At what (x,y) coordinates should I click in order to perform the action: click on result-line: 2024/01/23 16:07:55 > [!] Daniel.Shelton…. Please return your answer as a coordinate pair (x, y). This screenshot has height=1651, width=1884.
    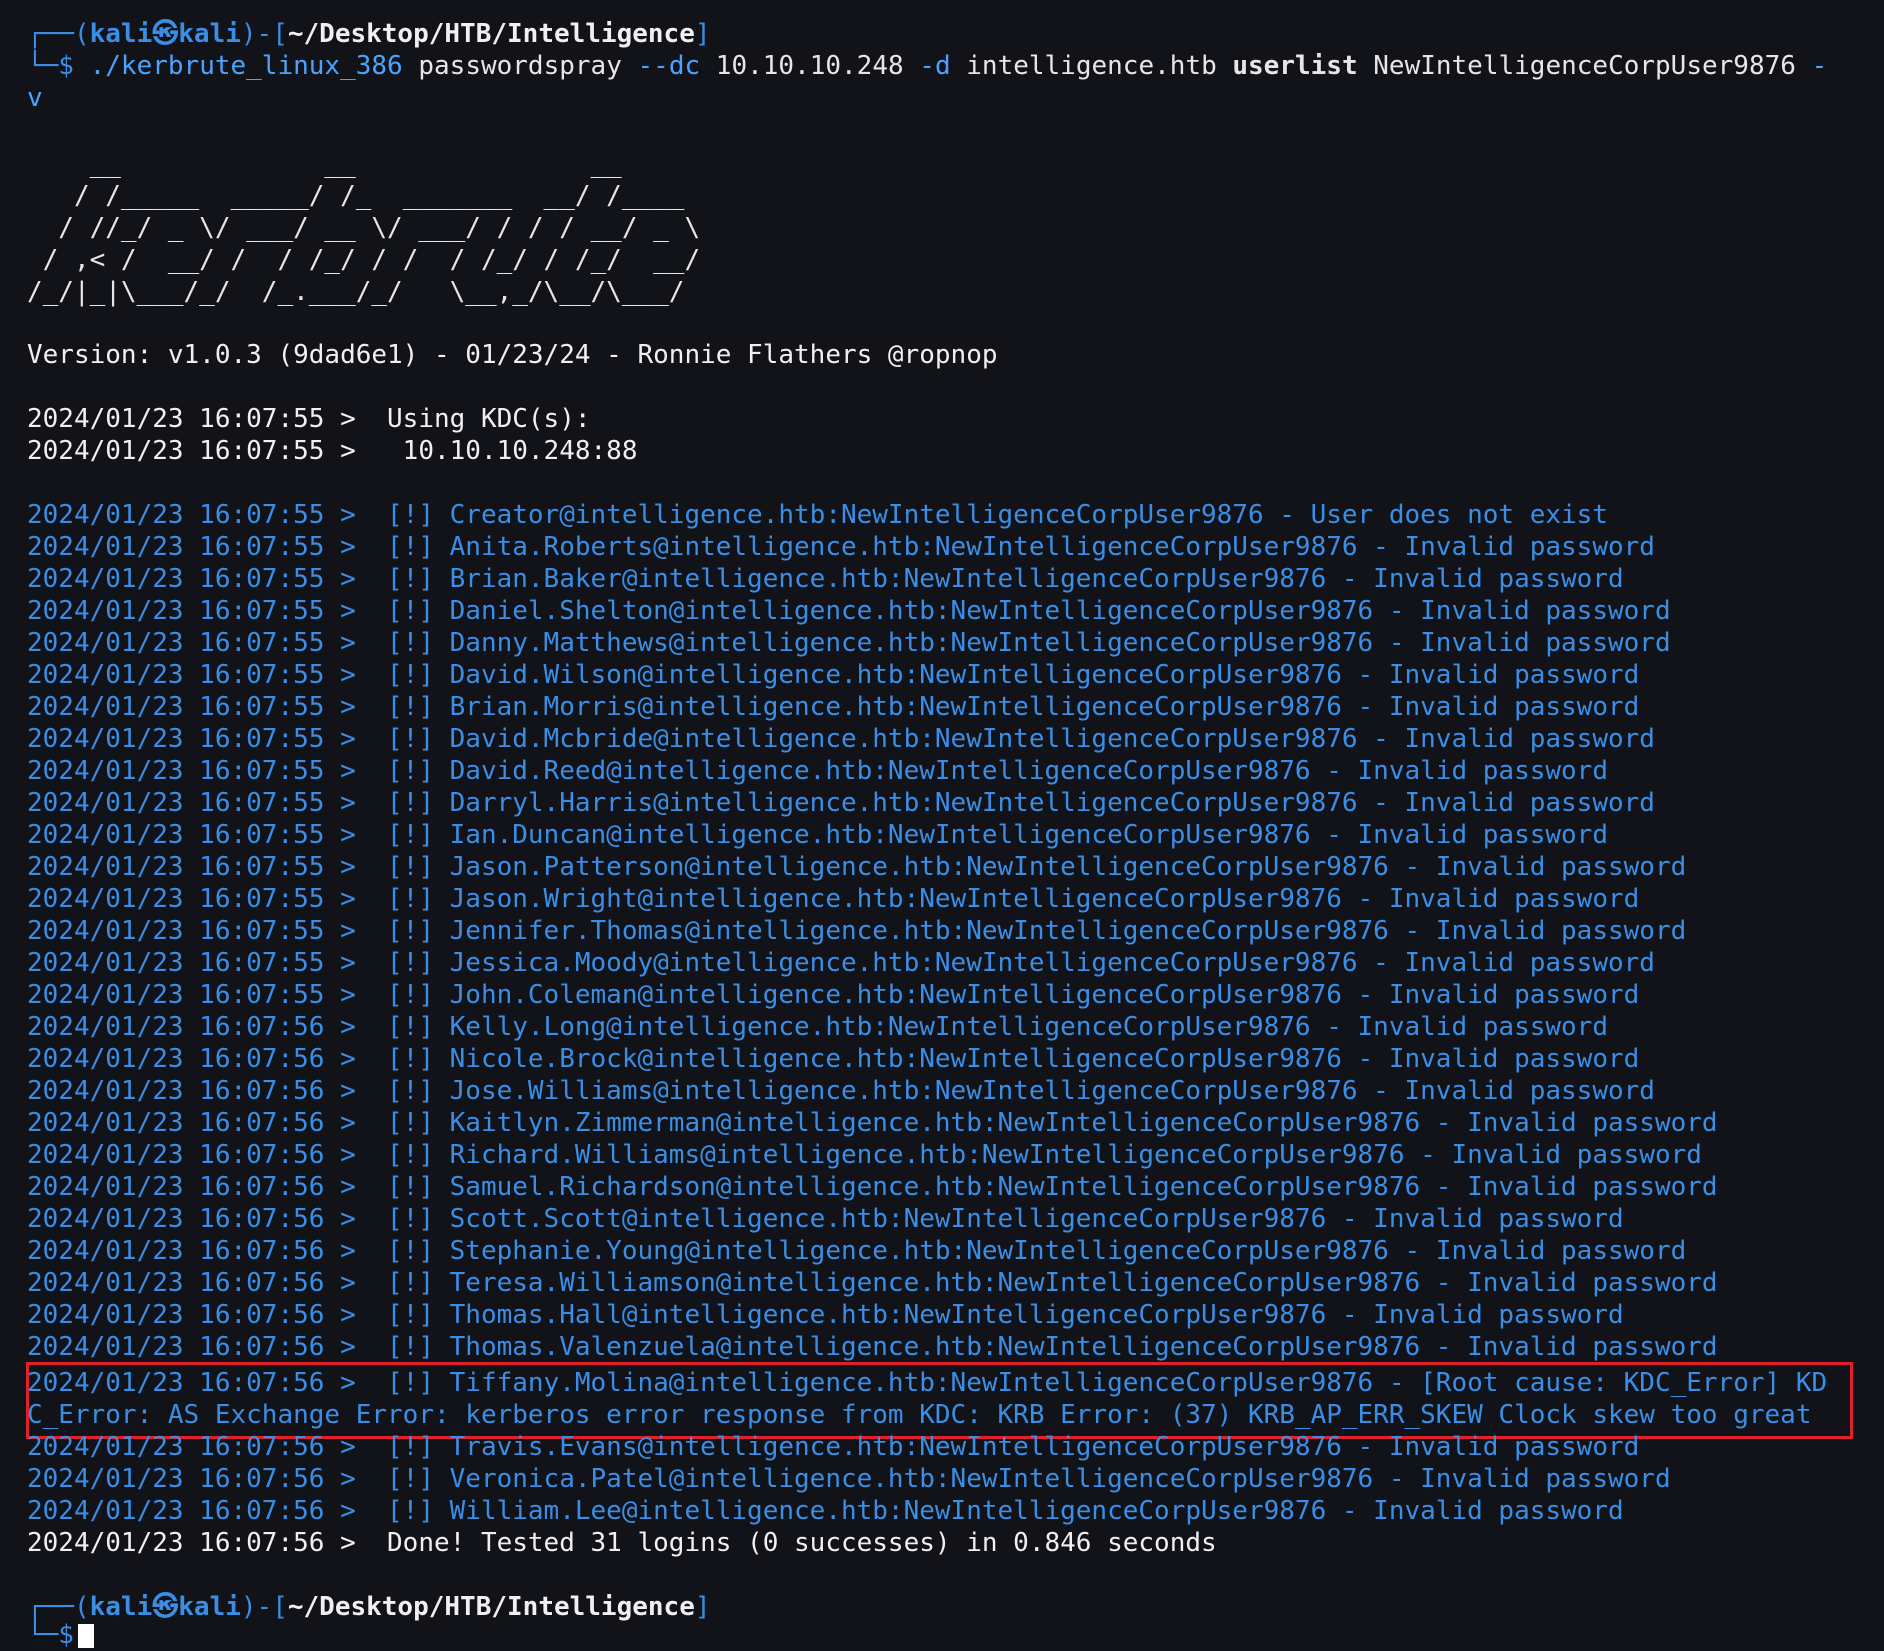
    Looking at the image, I should click on (849, 611).